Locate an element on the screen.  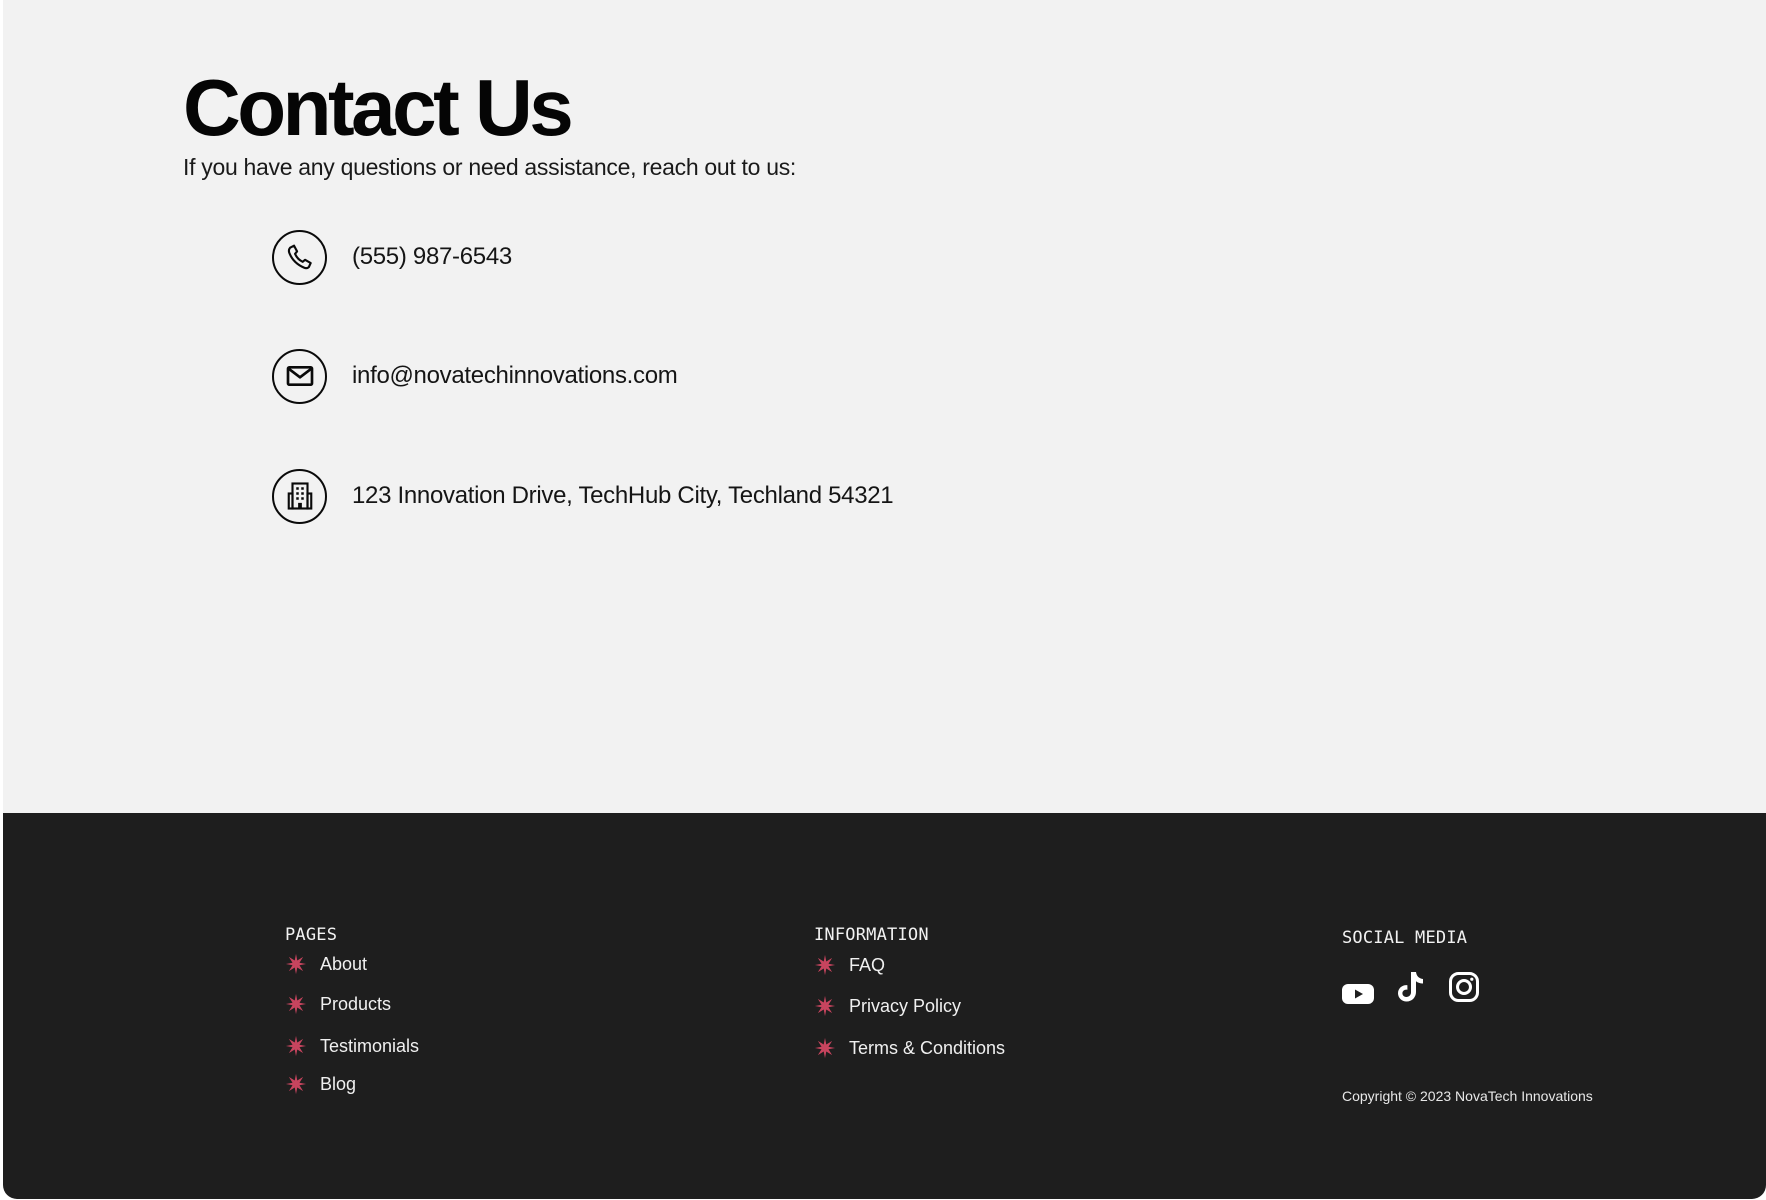
mail-icon is located at coordinates (299, 376).